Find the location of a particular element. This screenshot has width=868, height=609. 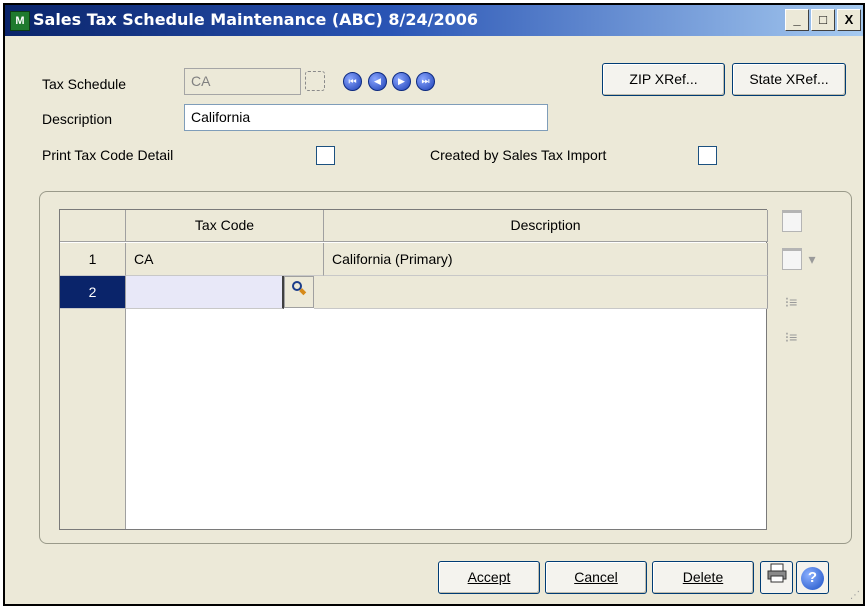

printer-icon is located at coordinates (776, 573).